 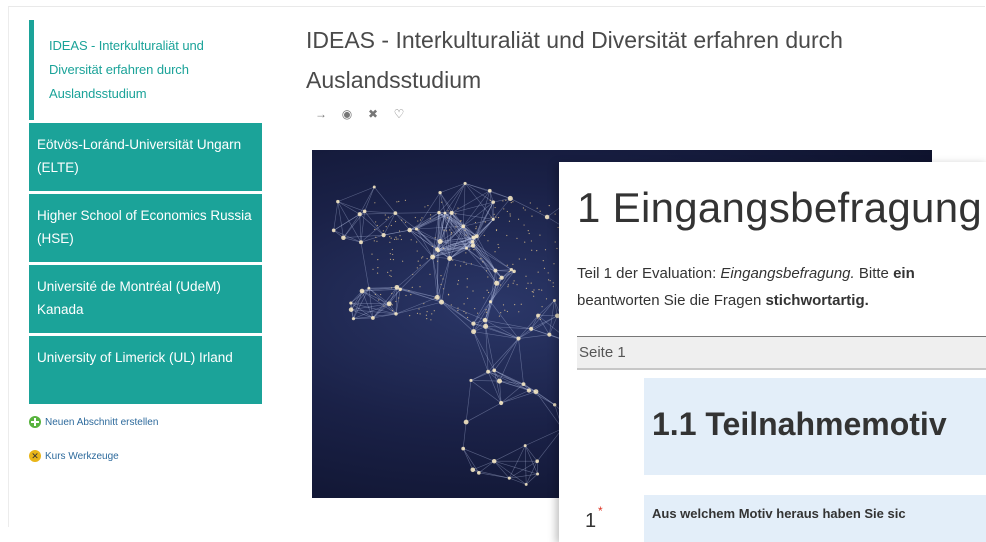 I want to click on section-heading-box: 1.1 Teilnahmemotiv, so click(x=815, y=426).